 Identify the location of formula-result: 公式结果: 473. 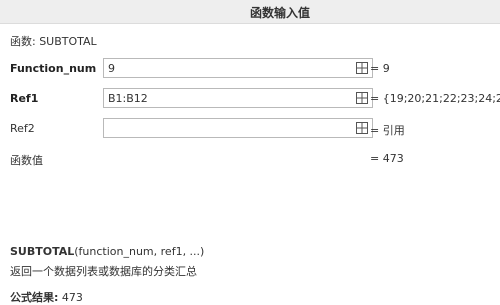
(46, 297).